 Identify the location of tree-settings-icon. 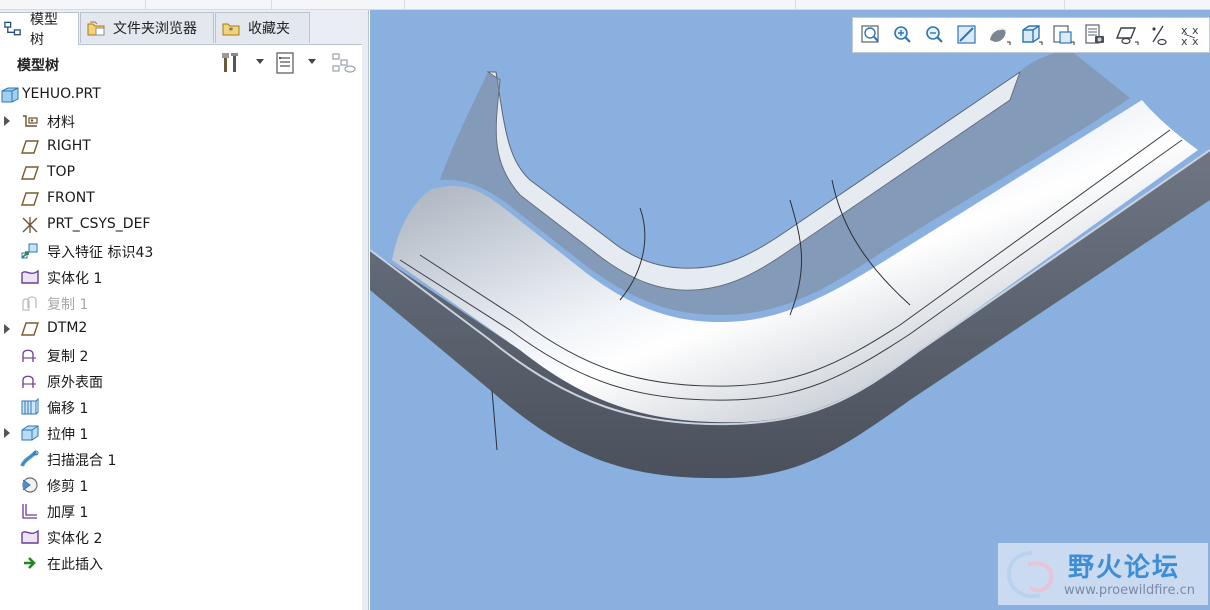
(286, 63).